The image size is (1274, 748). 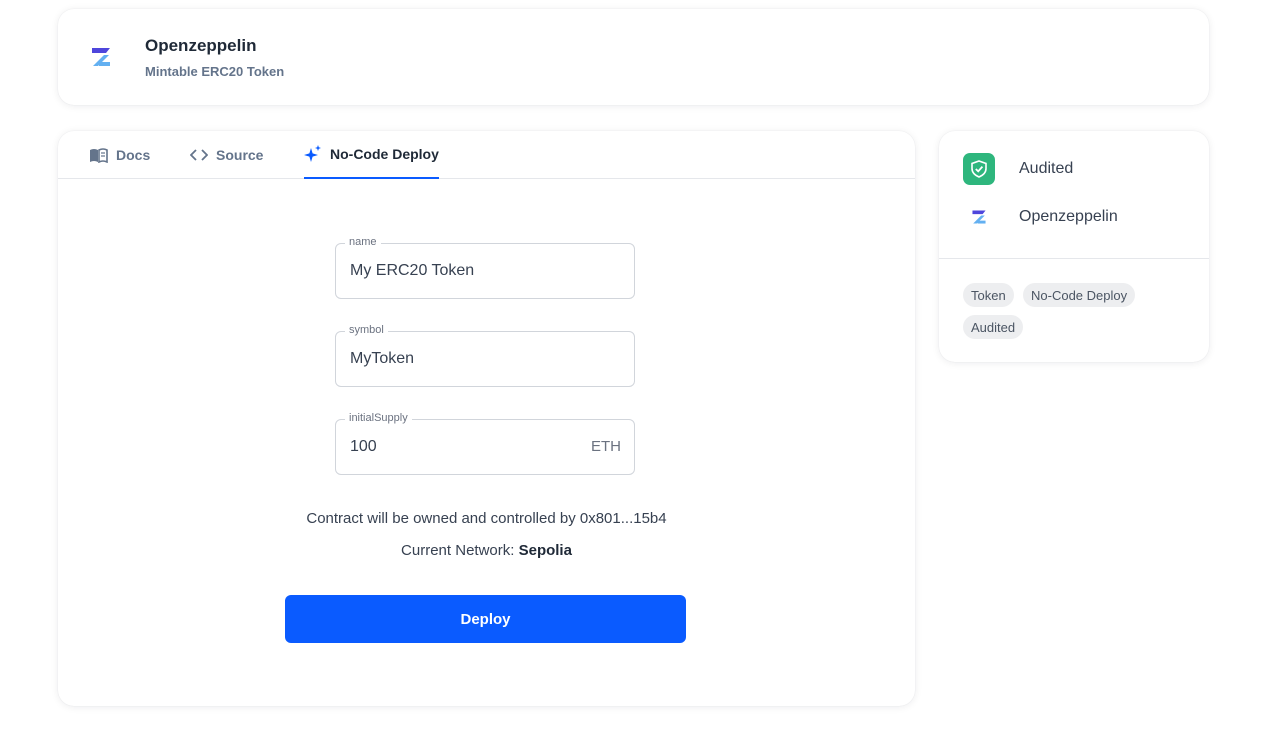 I want to click on initial-supply-field-label: initialSupply, so click(x=378, y=418).